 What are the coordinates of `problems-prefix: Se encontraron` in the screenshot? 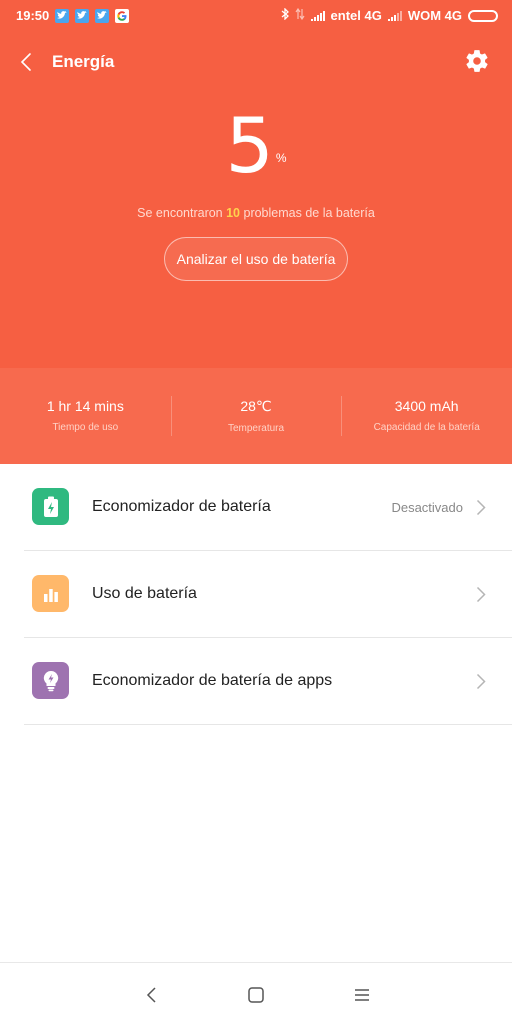 It's located at (182, 213).